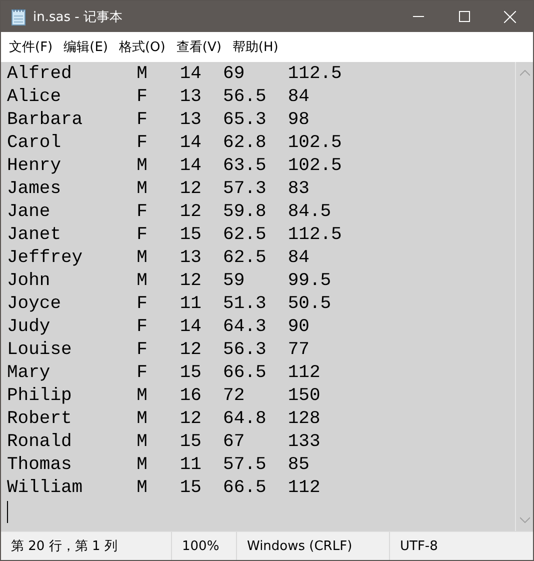 This screenshot has height=561, width=534. I want to click on menu-item: 编辑(E), so click(85, 47).